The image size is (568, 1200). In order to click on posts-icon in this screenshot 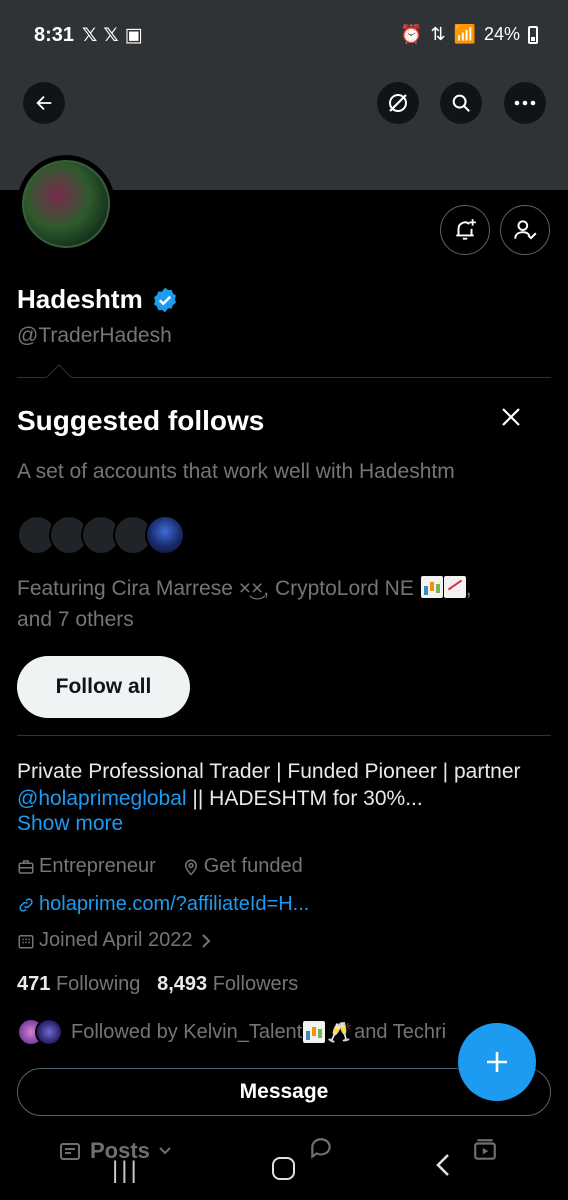, I will do `click(70, 1151)`.